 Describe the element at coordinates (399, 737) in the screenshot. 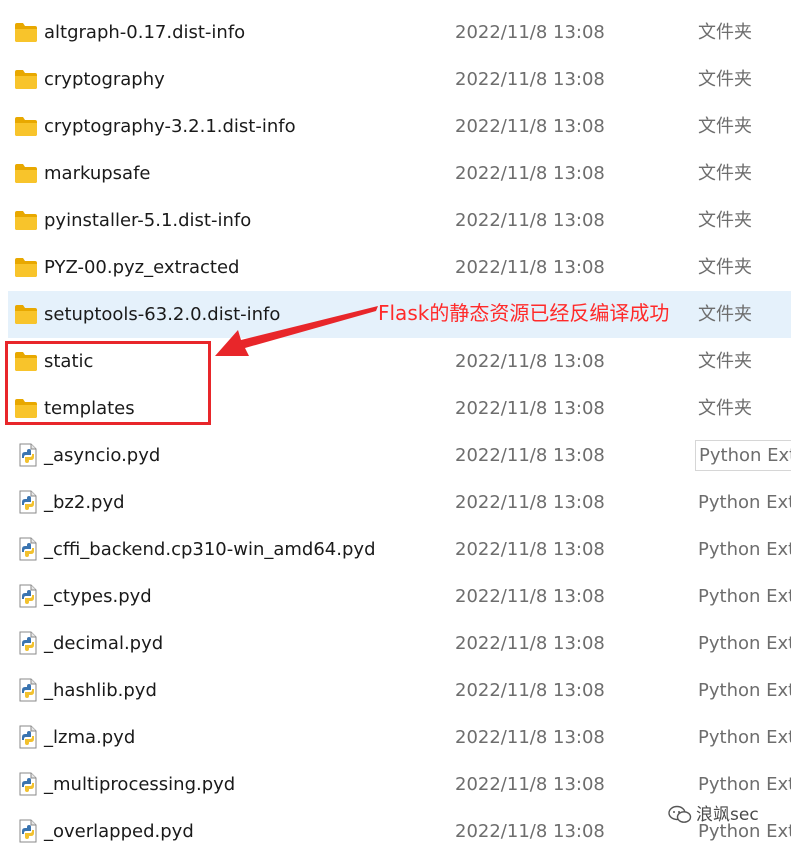

I see `file-row: _lzma.pyd 2022/11/8 13:08 Python Ext` at that location.